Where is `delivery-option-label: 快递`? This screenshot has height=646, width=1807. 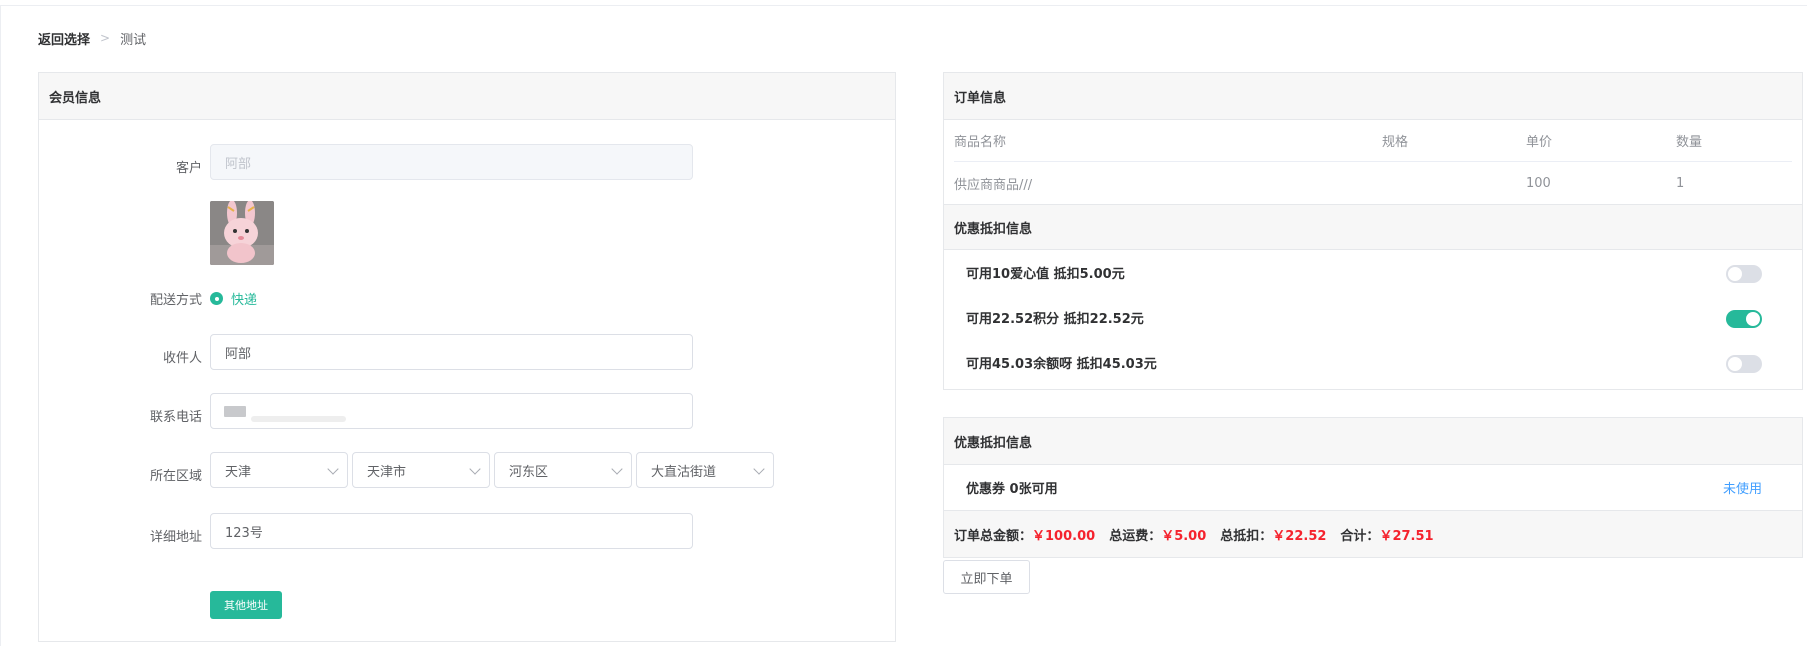 delivery-option-label: 快递 is located at coordinates (244, 300).